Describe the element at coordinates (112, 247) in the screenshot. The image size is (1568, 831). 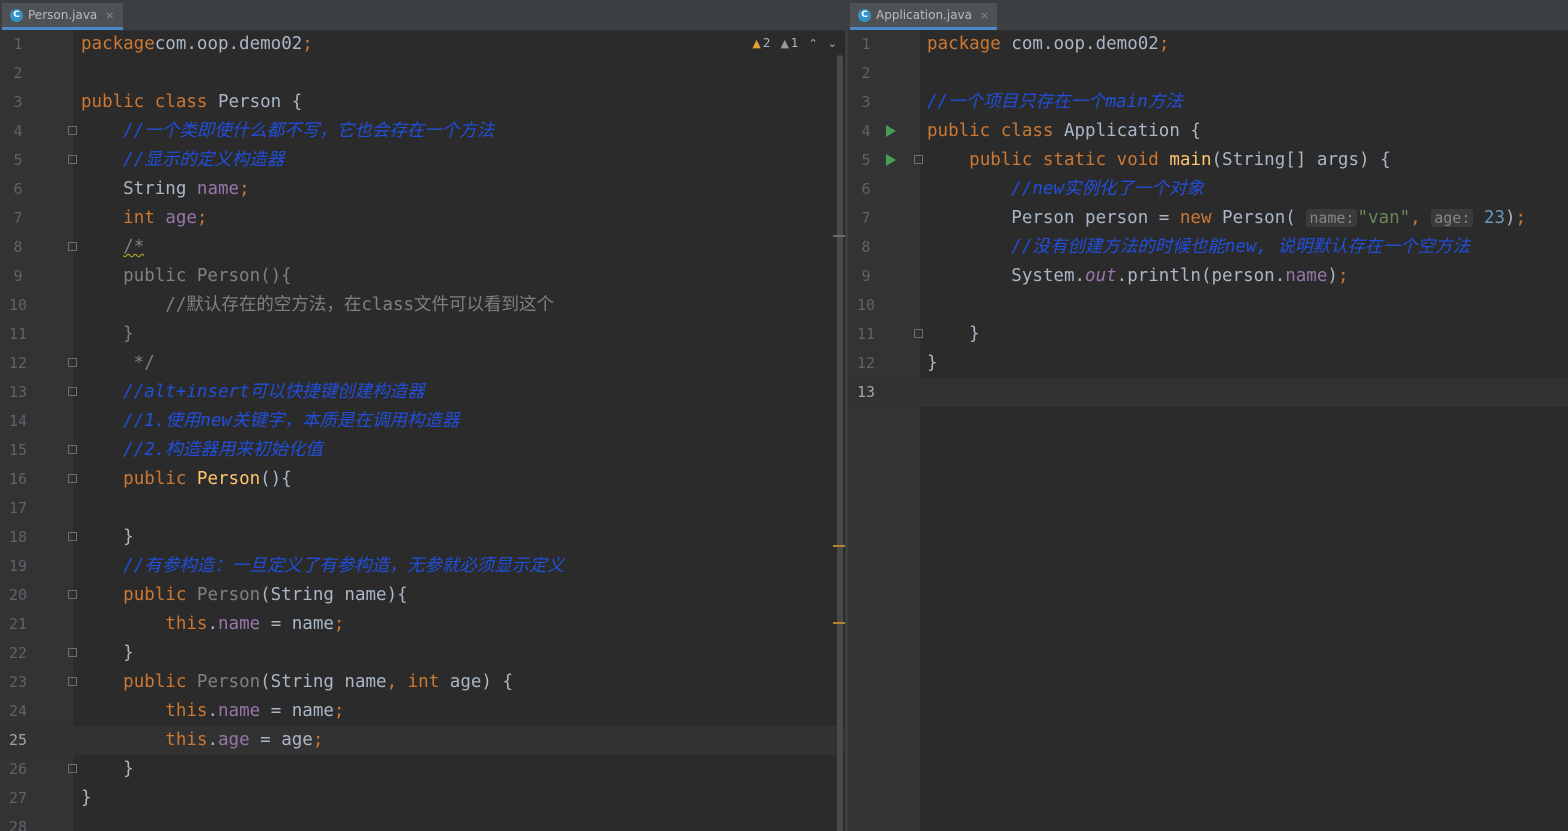
I see `code-text: /*` at that location.